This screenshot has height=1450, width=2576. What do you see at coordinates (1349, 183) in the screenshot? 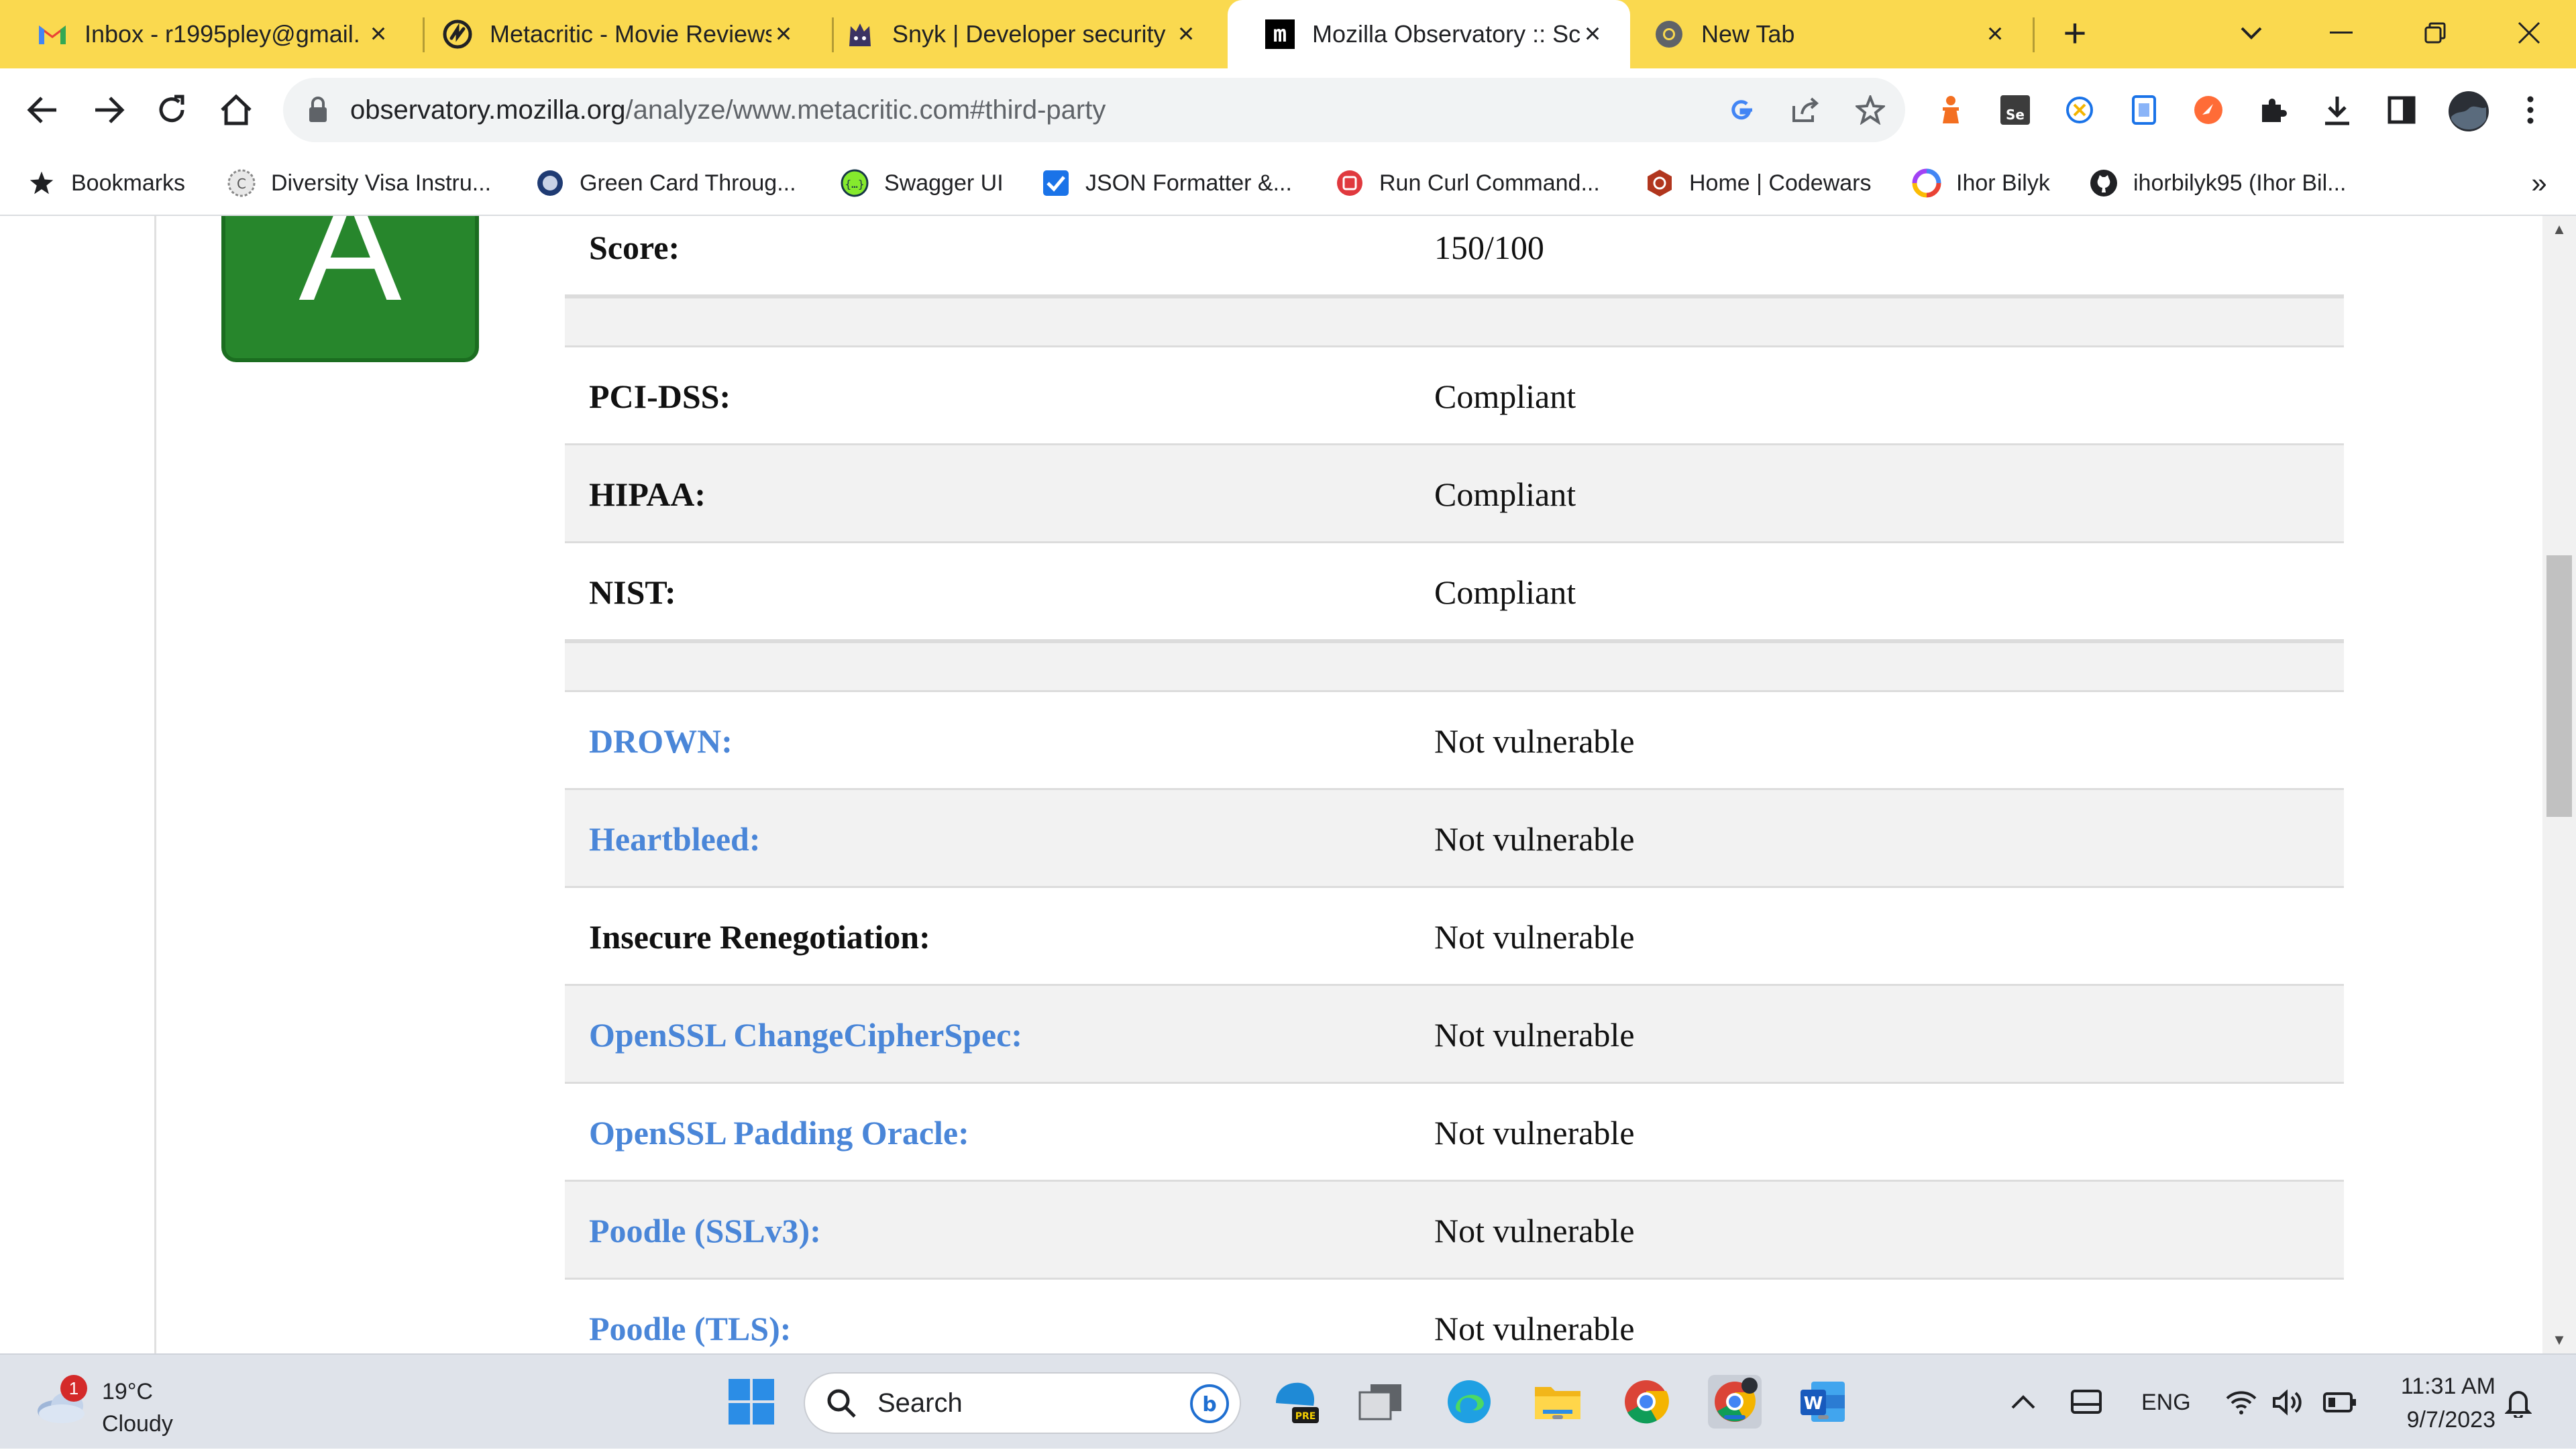
I see `curl-icon` at bounding box center [1349, 183].